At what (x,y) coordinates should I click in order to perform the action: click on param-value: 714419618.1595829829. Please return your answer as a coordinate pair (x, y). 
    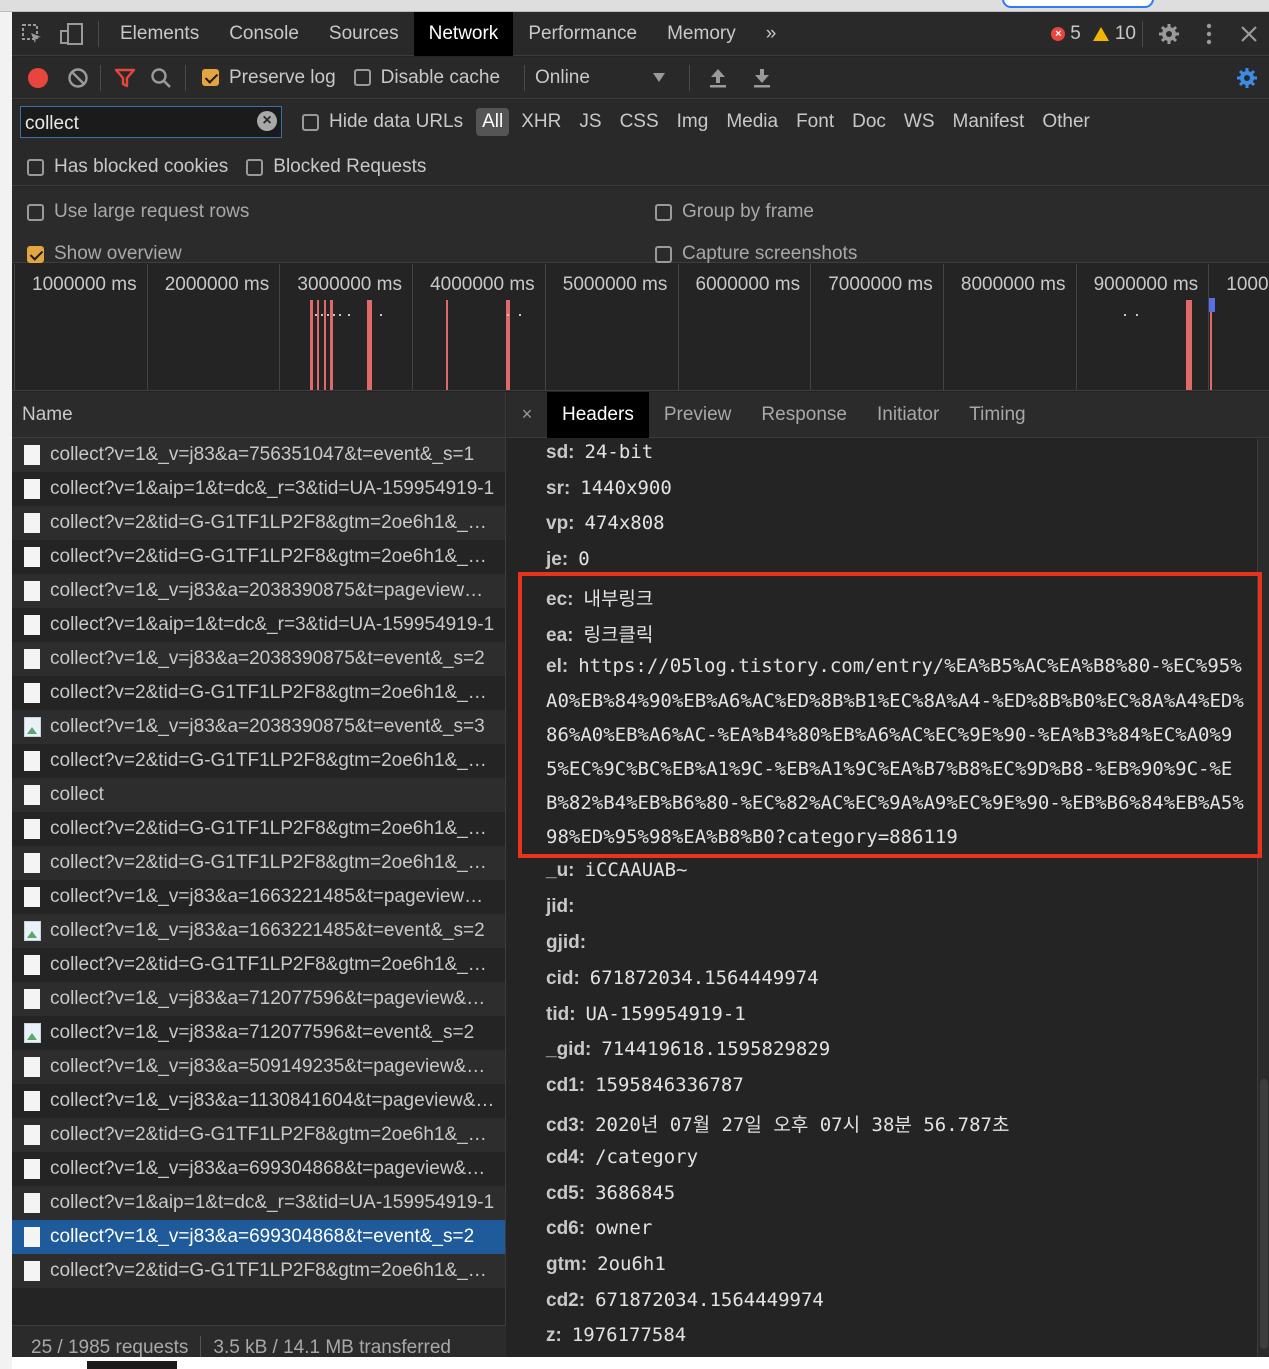
    Looking at the image, I should click on (716, 1049).